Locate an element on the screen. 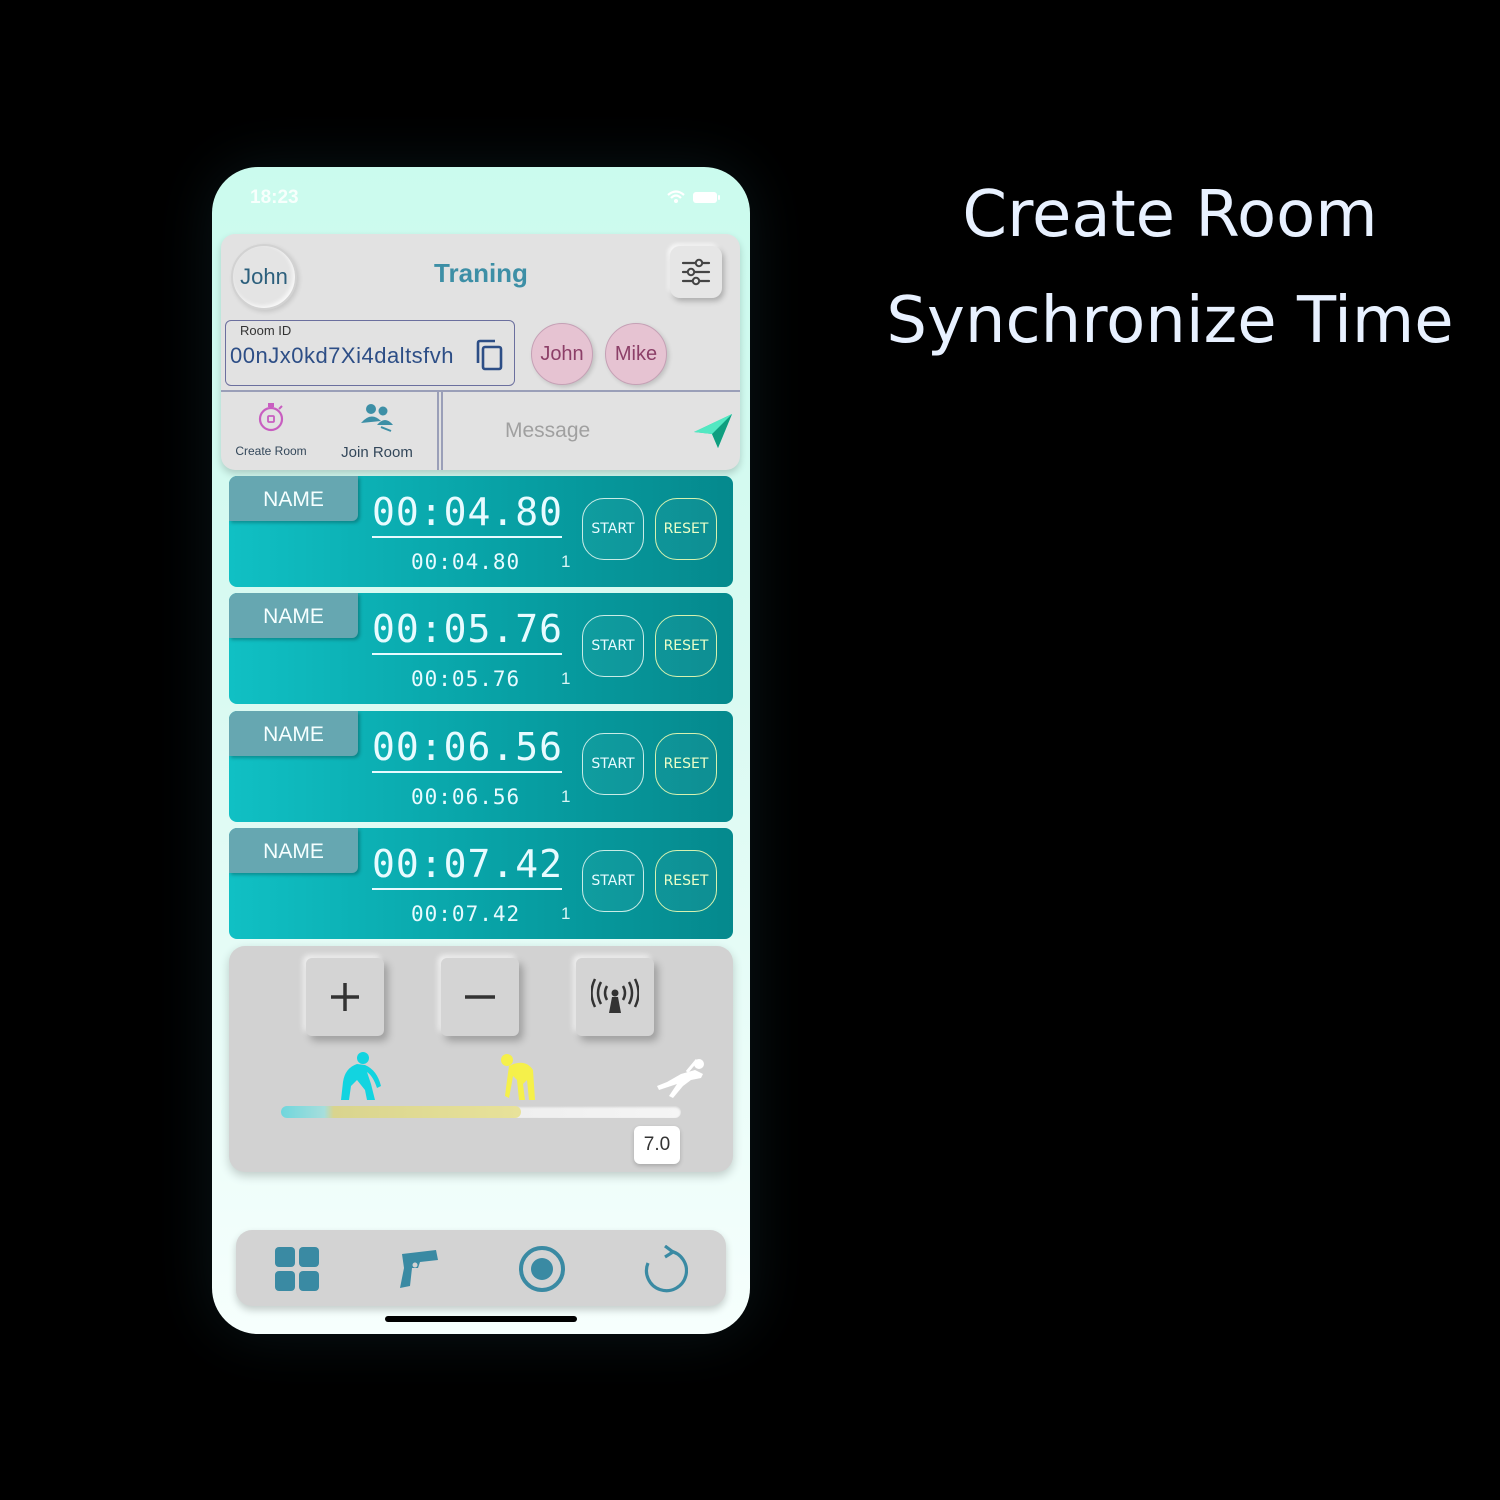  message-box is located at coordinates (591, 431).